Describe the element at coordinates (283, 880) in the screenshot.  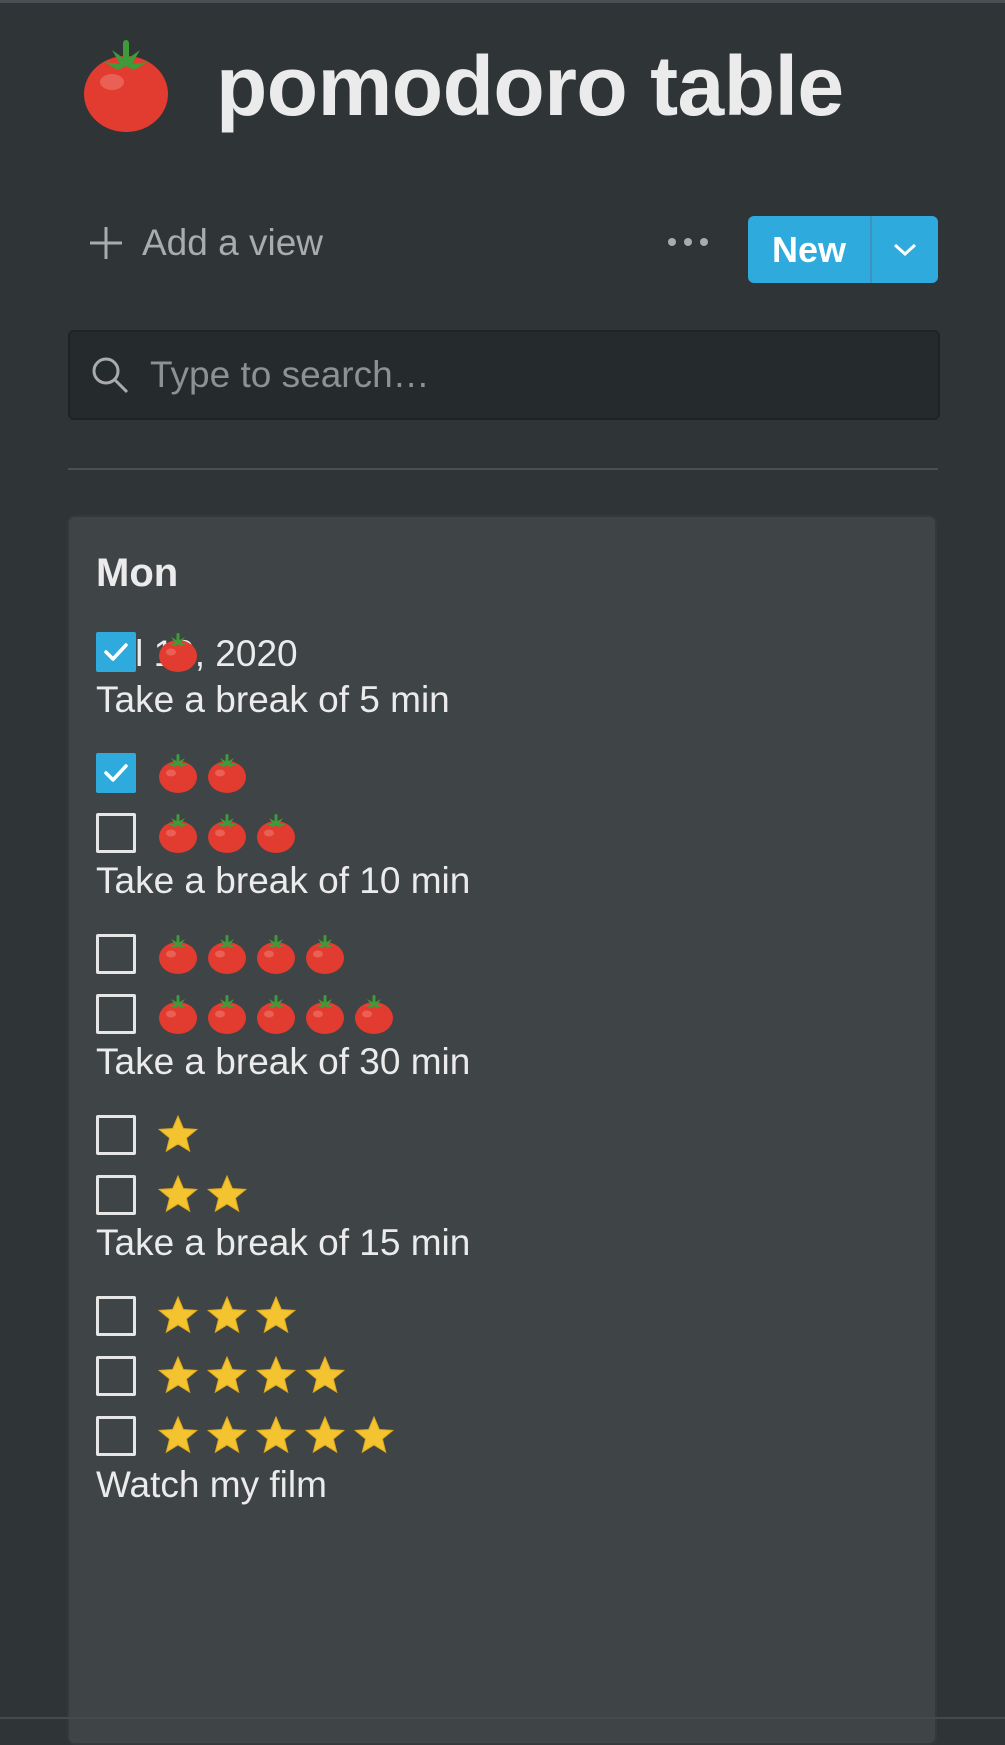
I see `card-note: Take a break of 10 min` at that location.